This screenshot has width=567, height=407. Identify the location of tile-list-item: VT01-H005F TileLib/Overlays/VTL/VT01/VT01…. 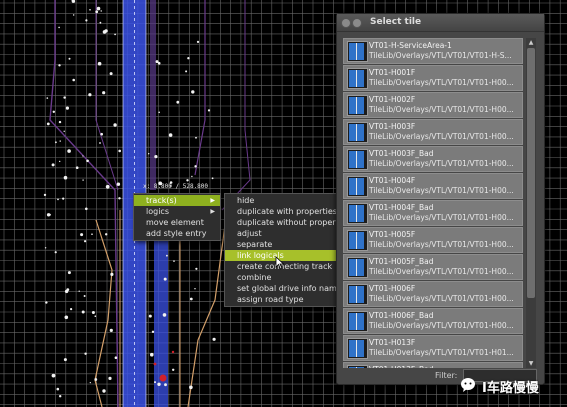
(433, 240).